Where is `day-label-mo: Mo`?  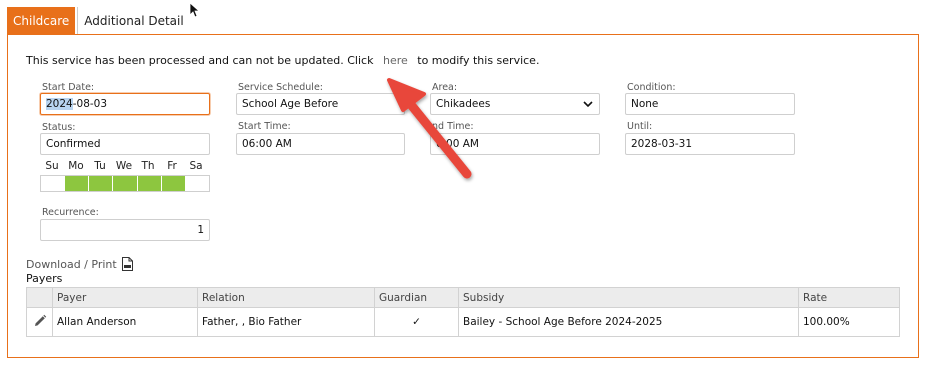 day-label-mo: Mo is located at coordinates (76, 166).